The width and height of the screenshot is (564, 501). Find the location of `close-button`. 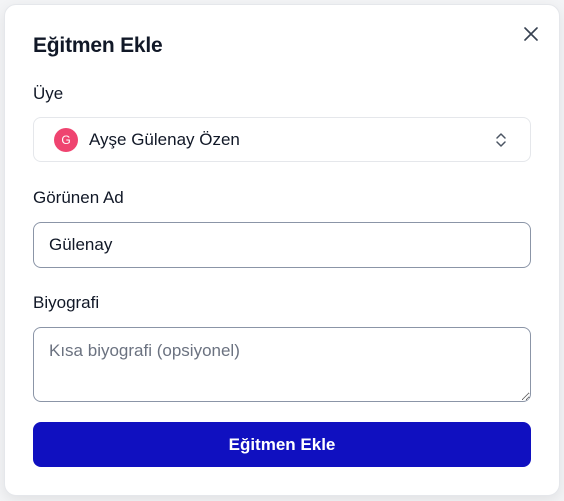

close-button is located at coordinates (531, 34).